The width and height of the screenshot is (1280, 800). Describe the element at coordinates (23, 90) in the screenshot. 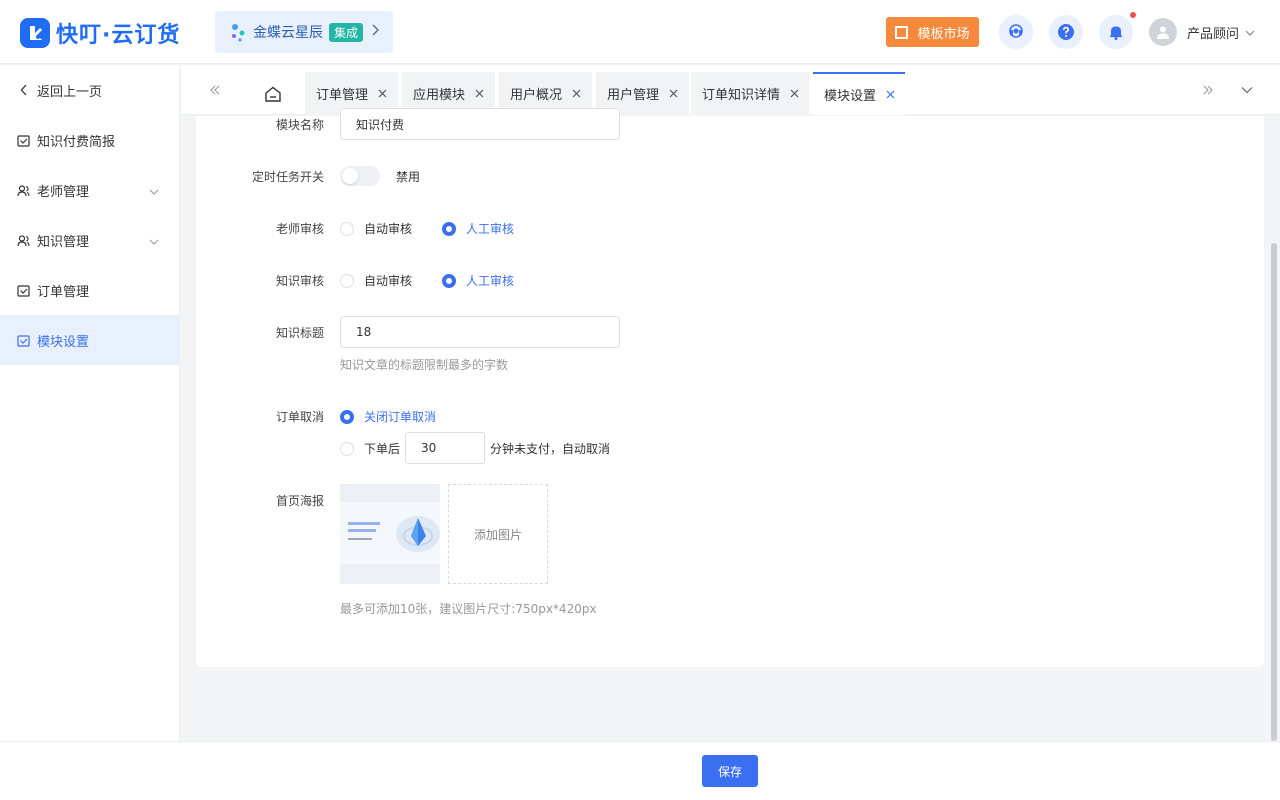

I see `chevron-left-icon` at that location.